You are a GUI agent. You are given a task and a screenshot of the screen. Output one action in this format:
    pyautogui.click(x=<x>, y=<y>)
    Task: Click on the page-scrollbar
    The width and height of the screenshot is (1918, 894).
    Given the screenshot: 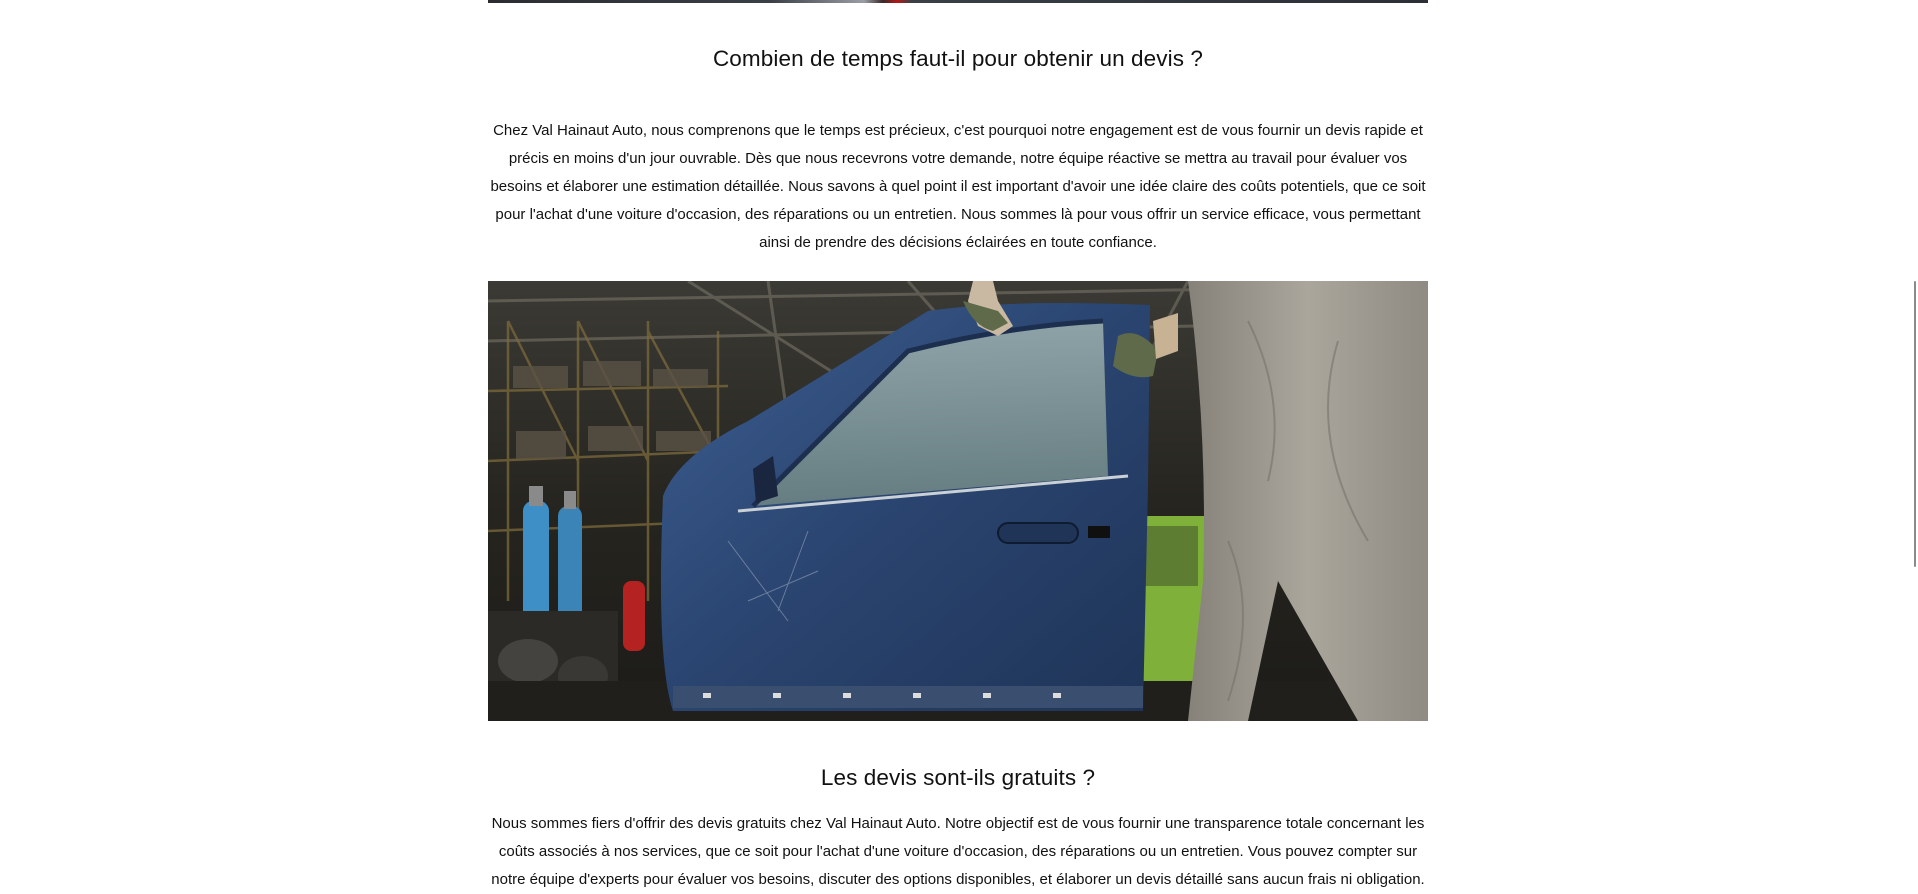 What is the action you would take?
    pyautogui.click(x=1914, y=442)
    